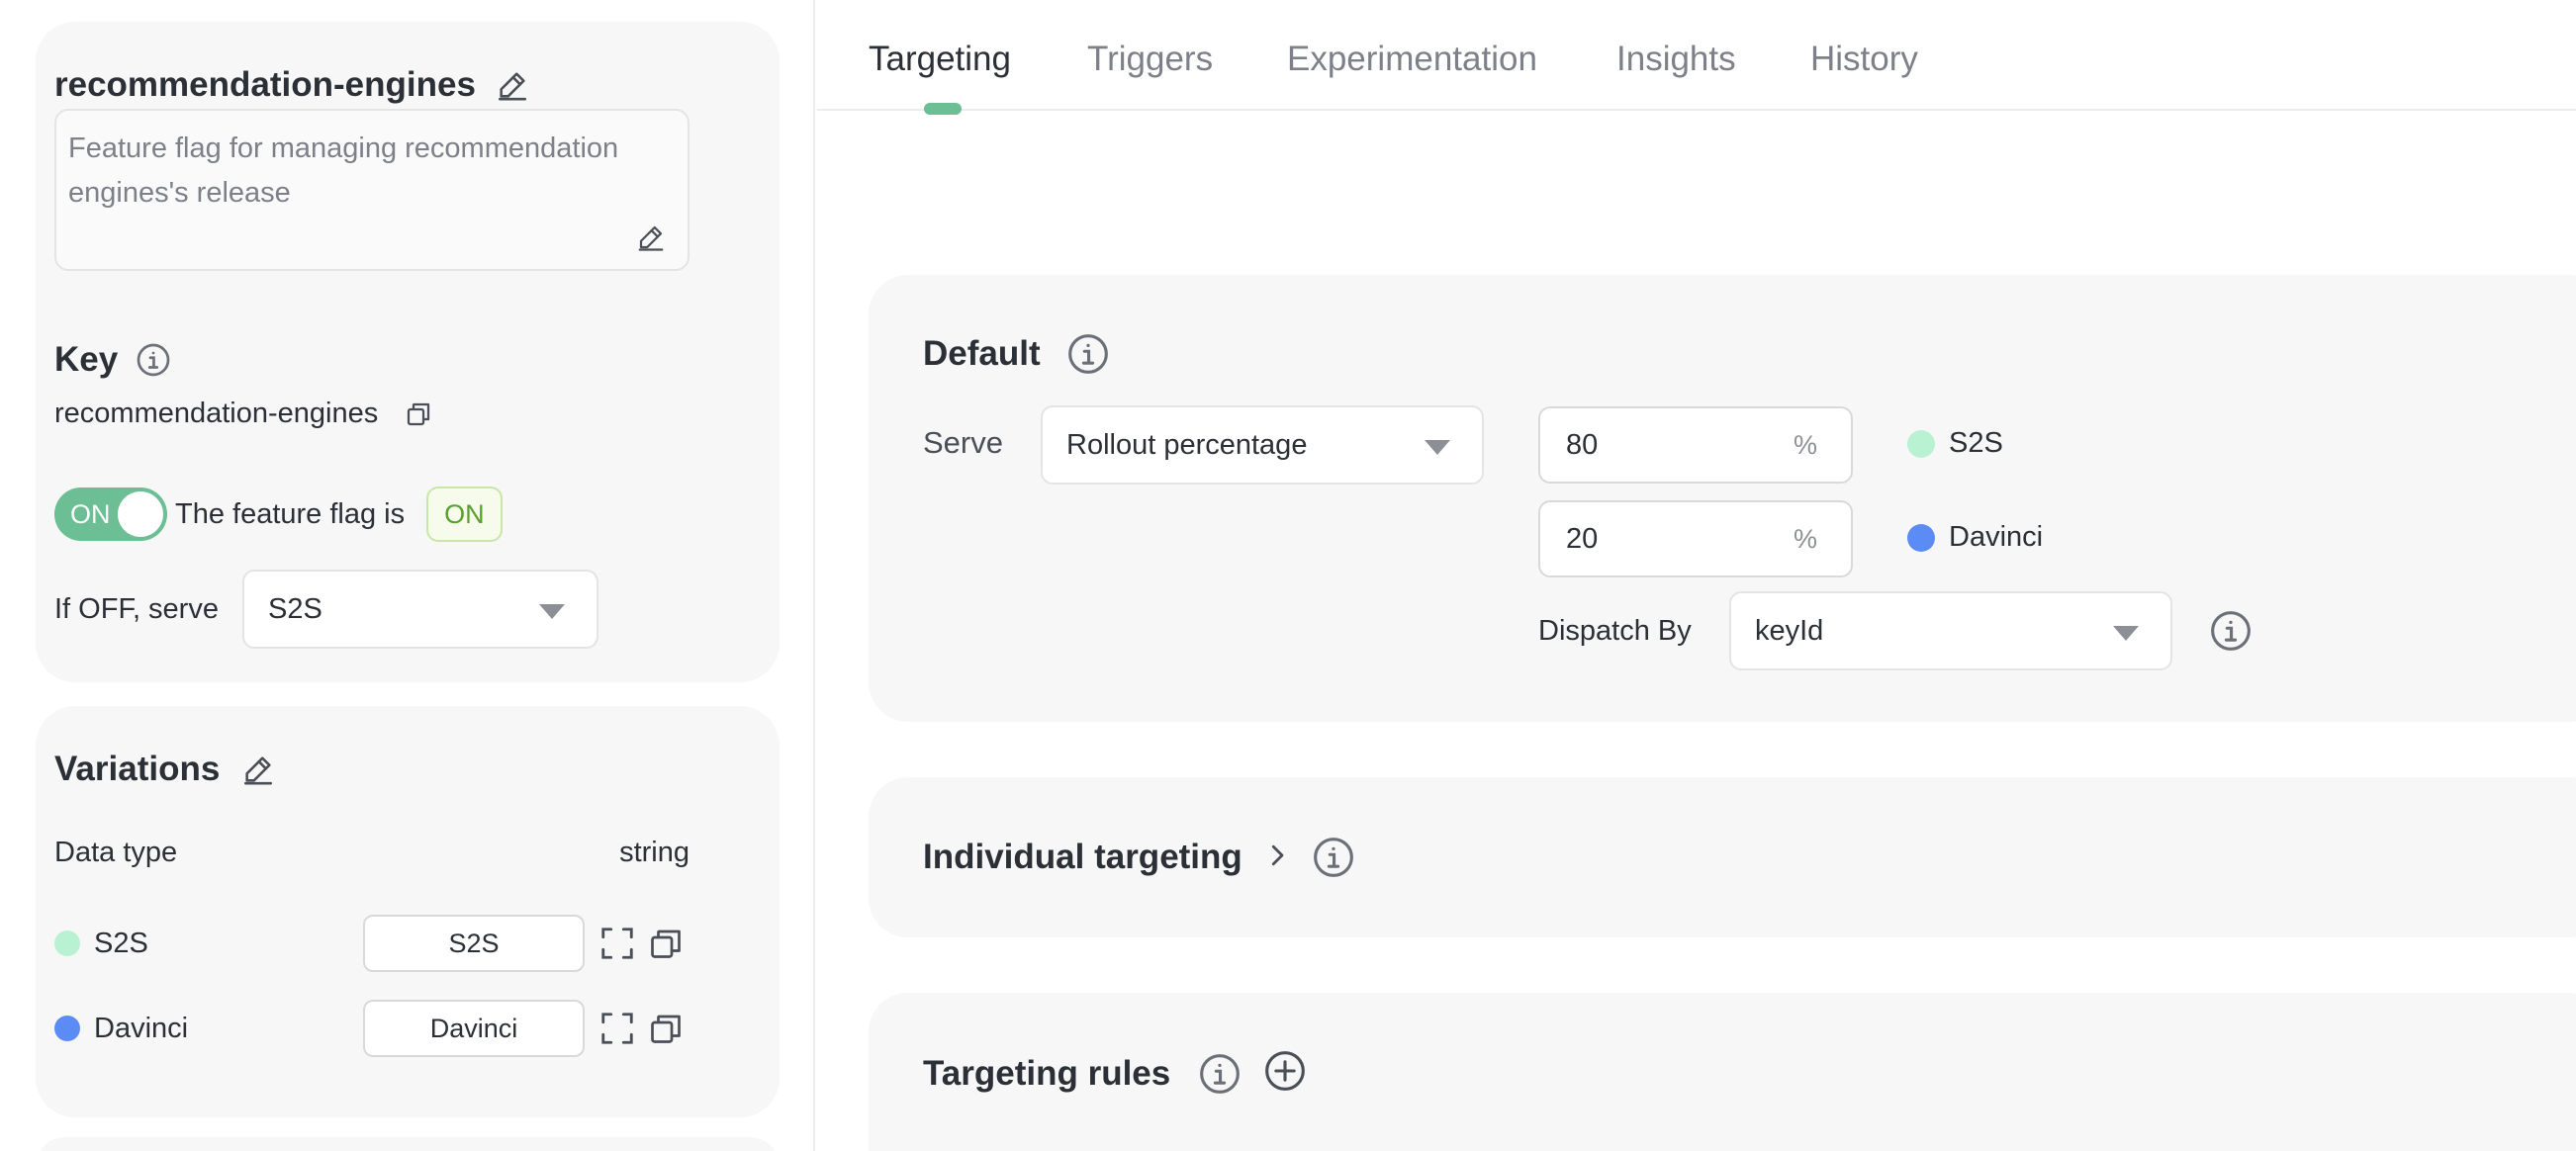 The height and width of the screenshot is (1151, 2576). What do you see at coordinates (1615, 631) in the screenshot?
I see `dispatch-by-label: Dispatch By` at bounding box center [1615, 631].